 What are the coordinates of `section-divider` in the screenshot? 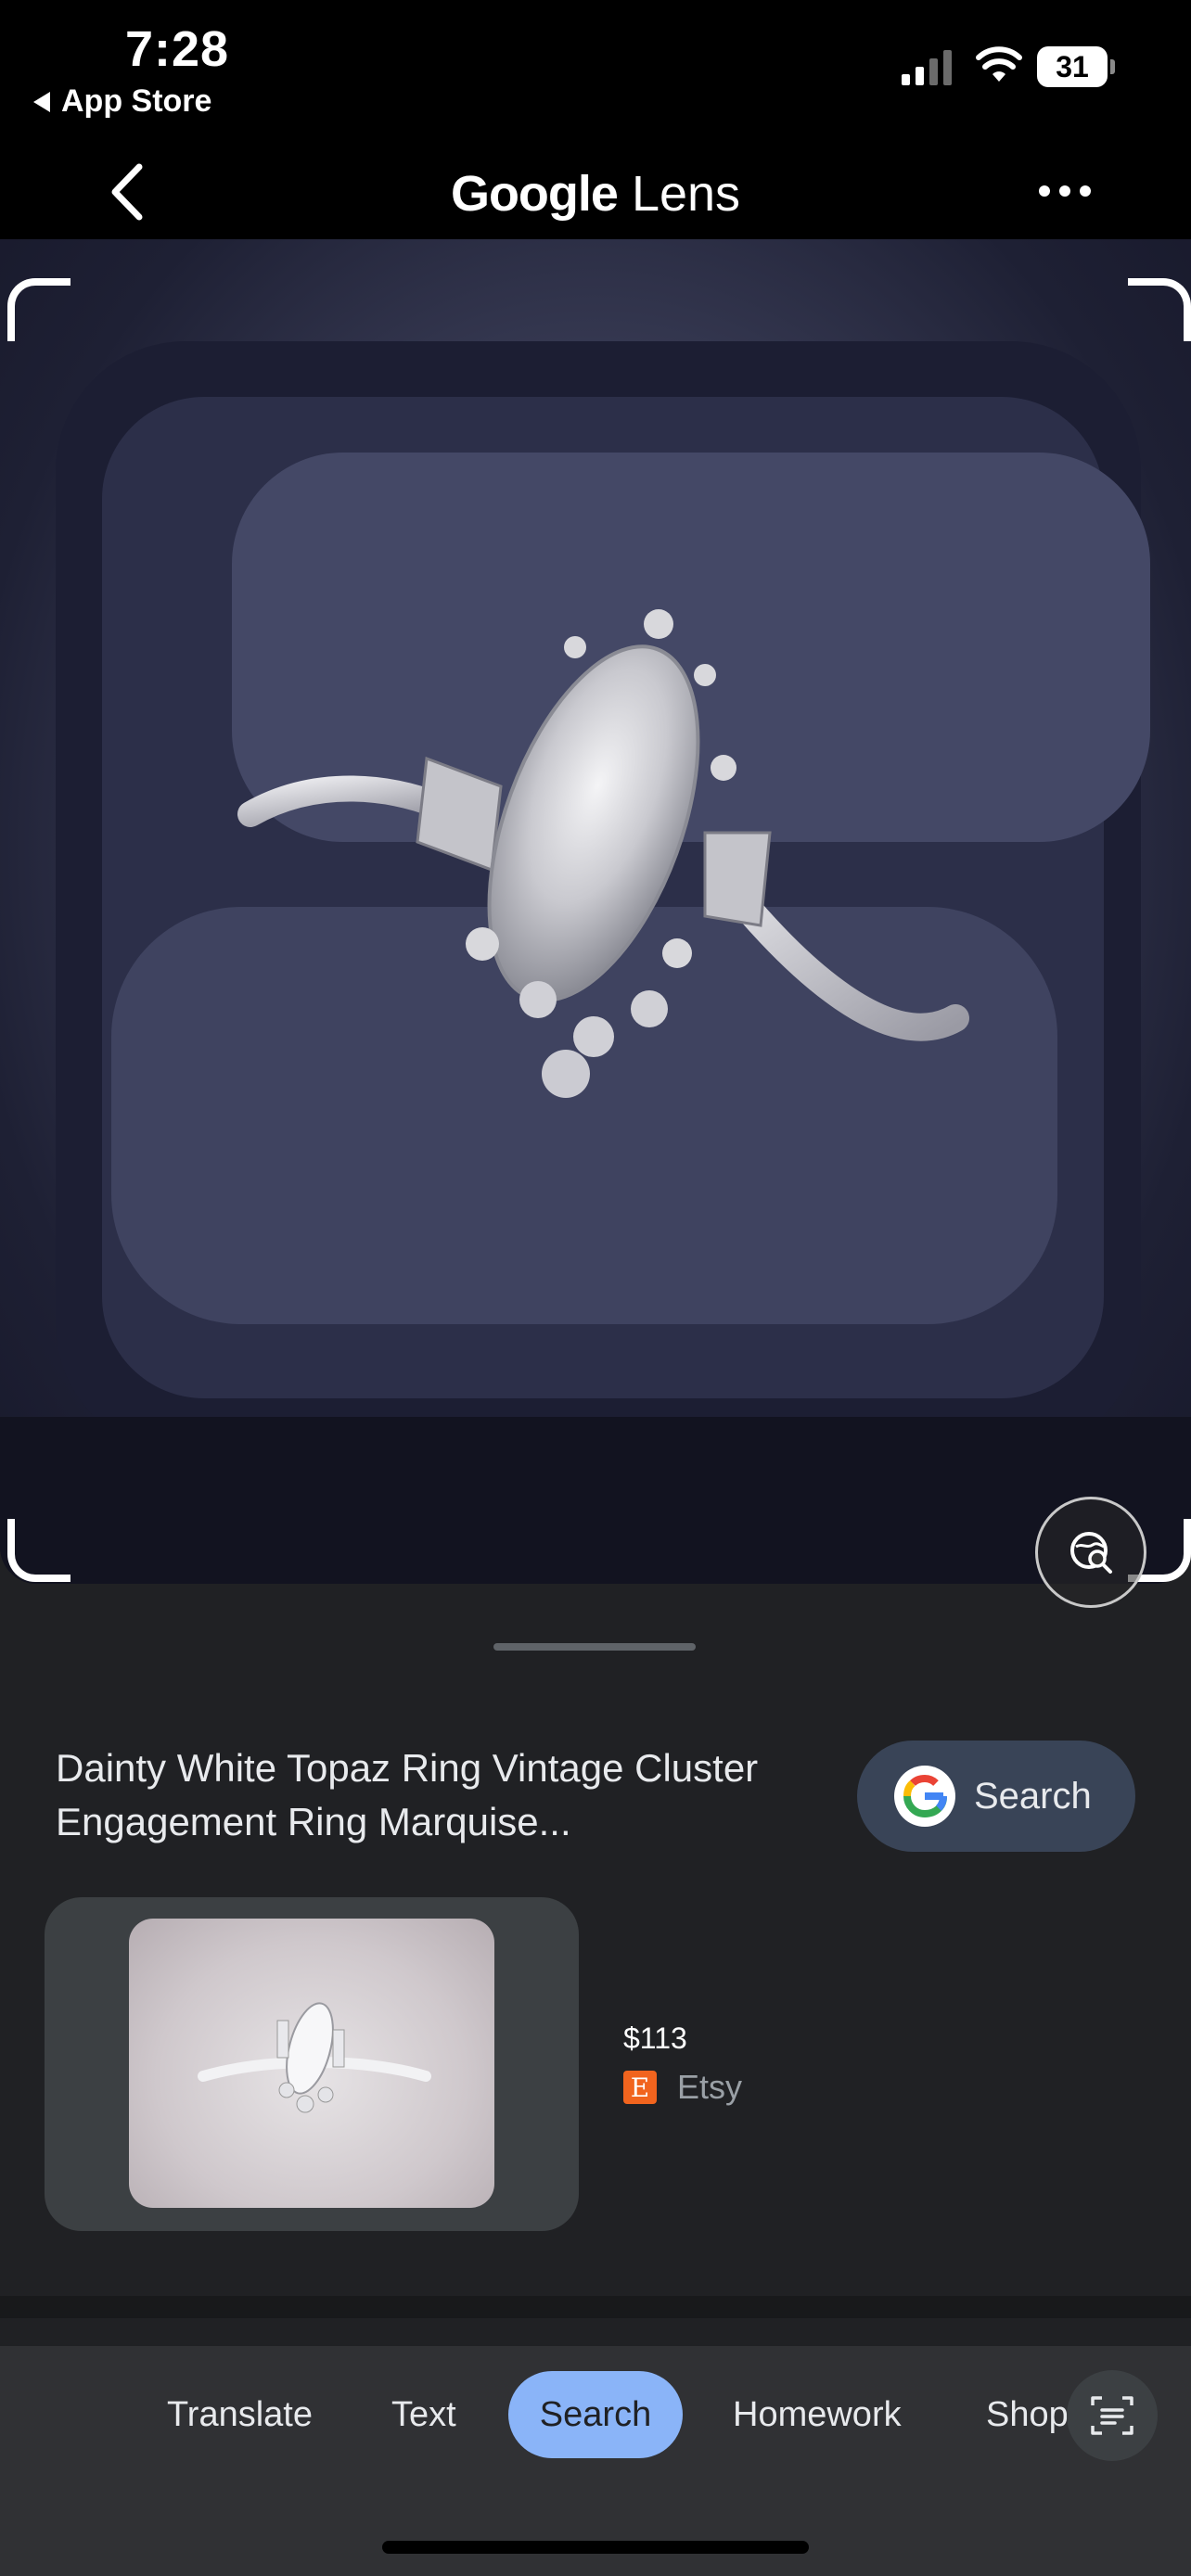 It's located at (595, 2307).